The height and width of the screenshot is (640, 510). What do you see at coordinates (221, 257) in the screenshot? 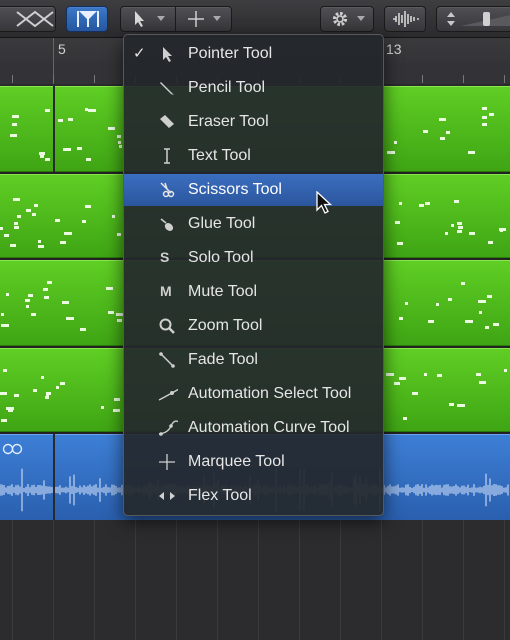
I see `menu-item-label: Solo Tool` at bounding box center [221, 257].